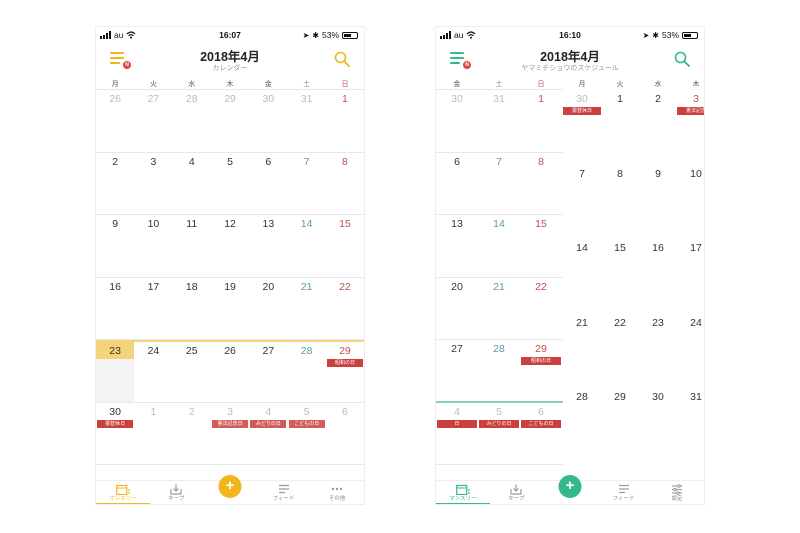  What do you see at coordinates (192, 309) in the screenshot?
I see `day-cell: 18` at bounding box center [192, 309].